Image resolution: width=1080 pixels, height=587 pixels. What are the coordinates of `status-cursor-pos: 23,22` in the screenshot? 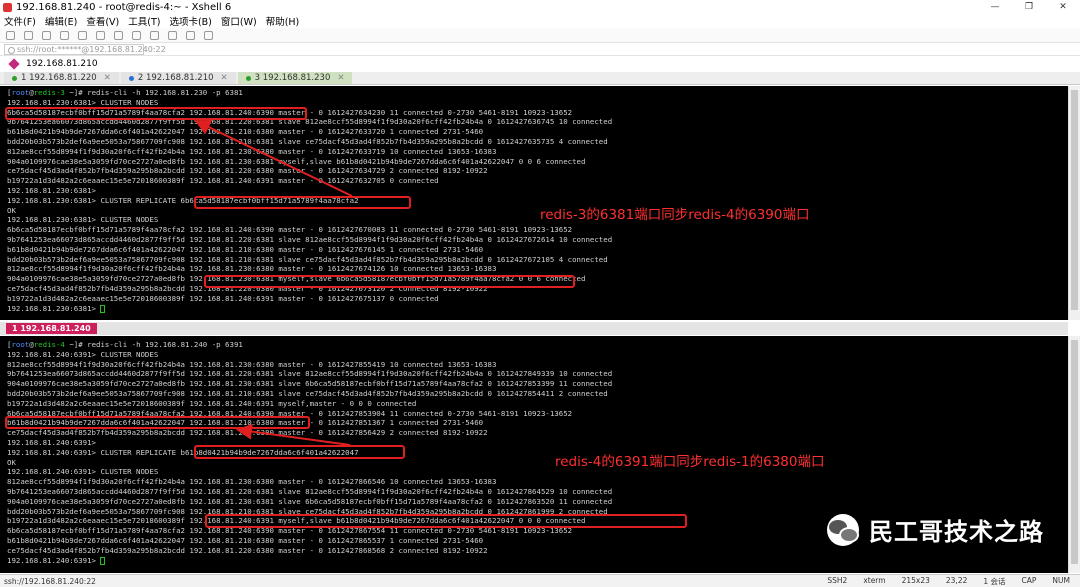 It's located at (956, 580).